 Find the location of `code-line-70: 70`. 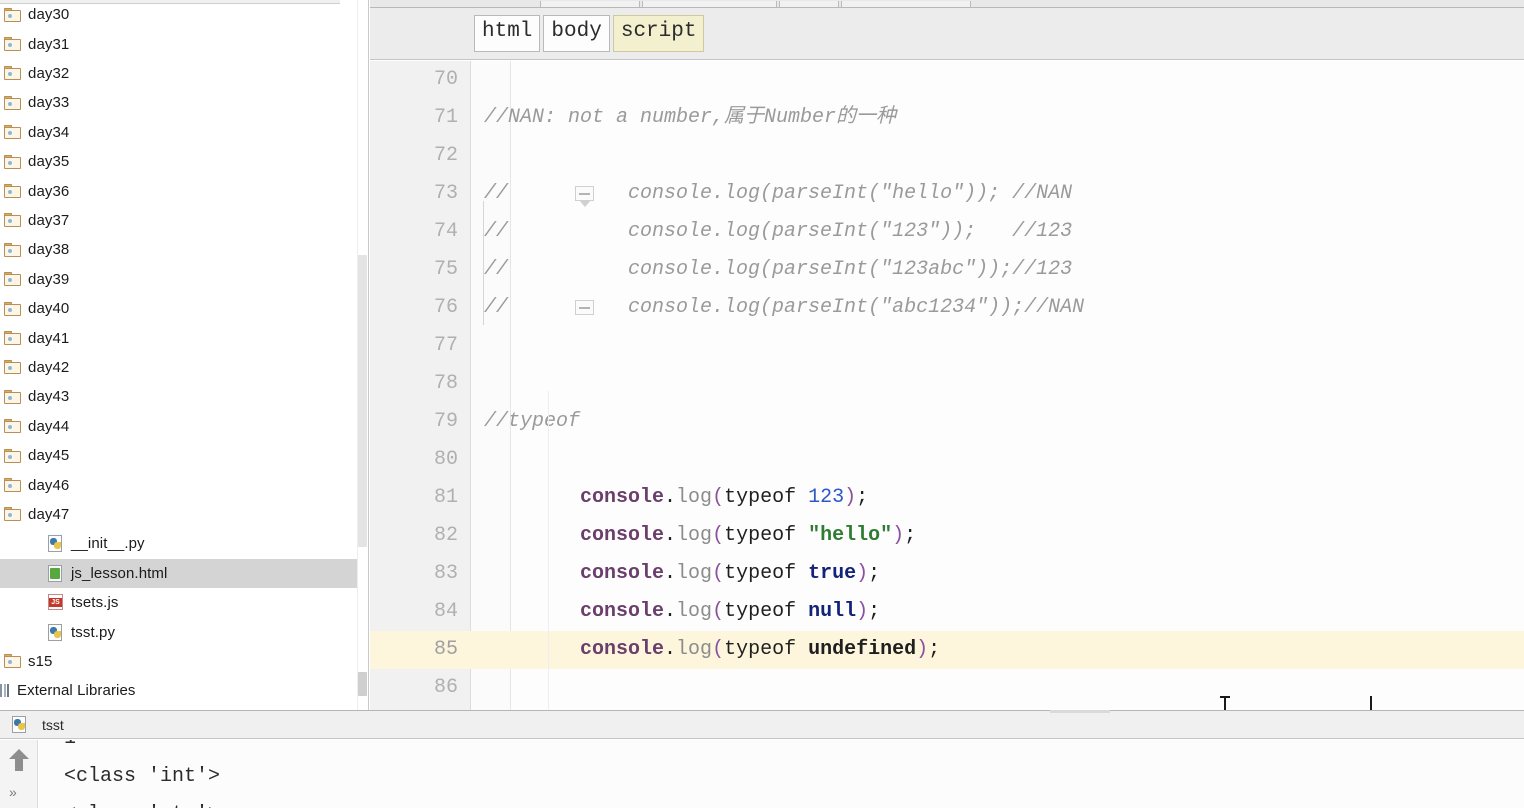

code-line-70: 70 is located at coordinates (947, 80).